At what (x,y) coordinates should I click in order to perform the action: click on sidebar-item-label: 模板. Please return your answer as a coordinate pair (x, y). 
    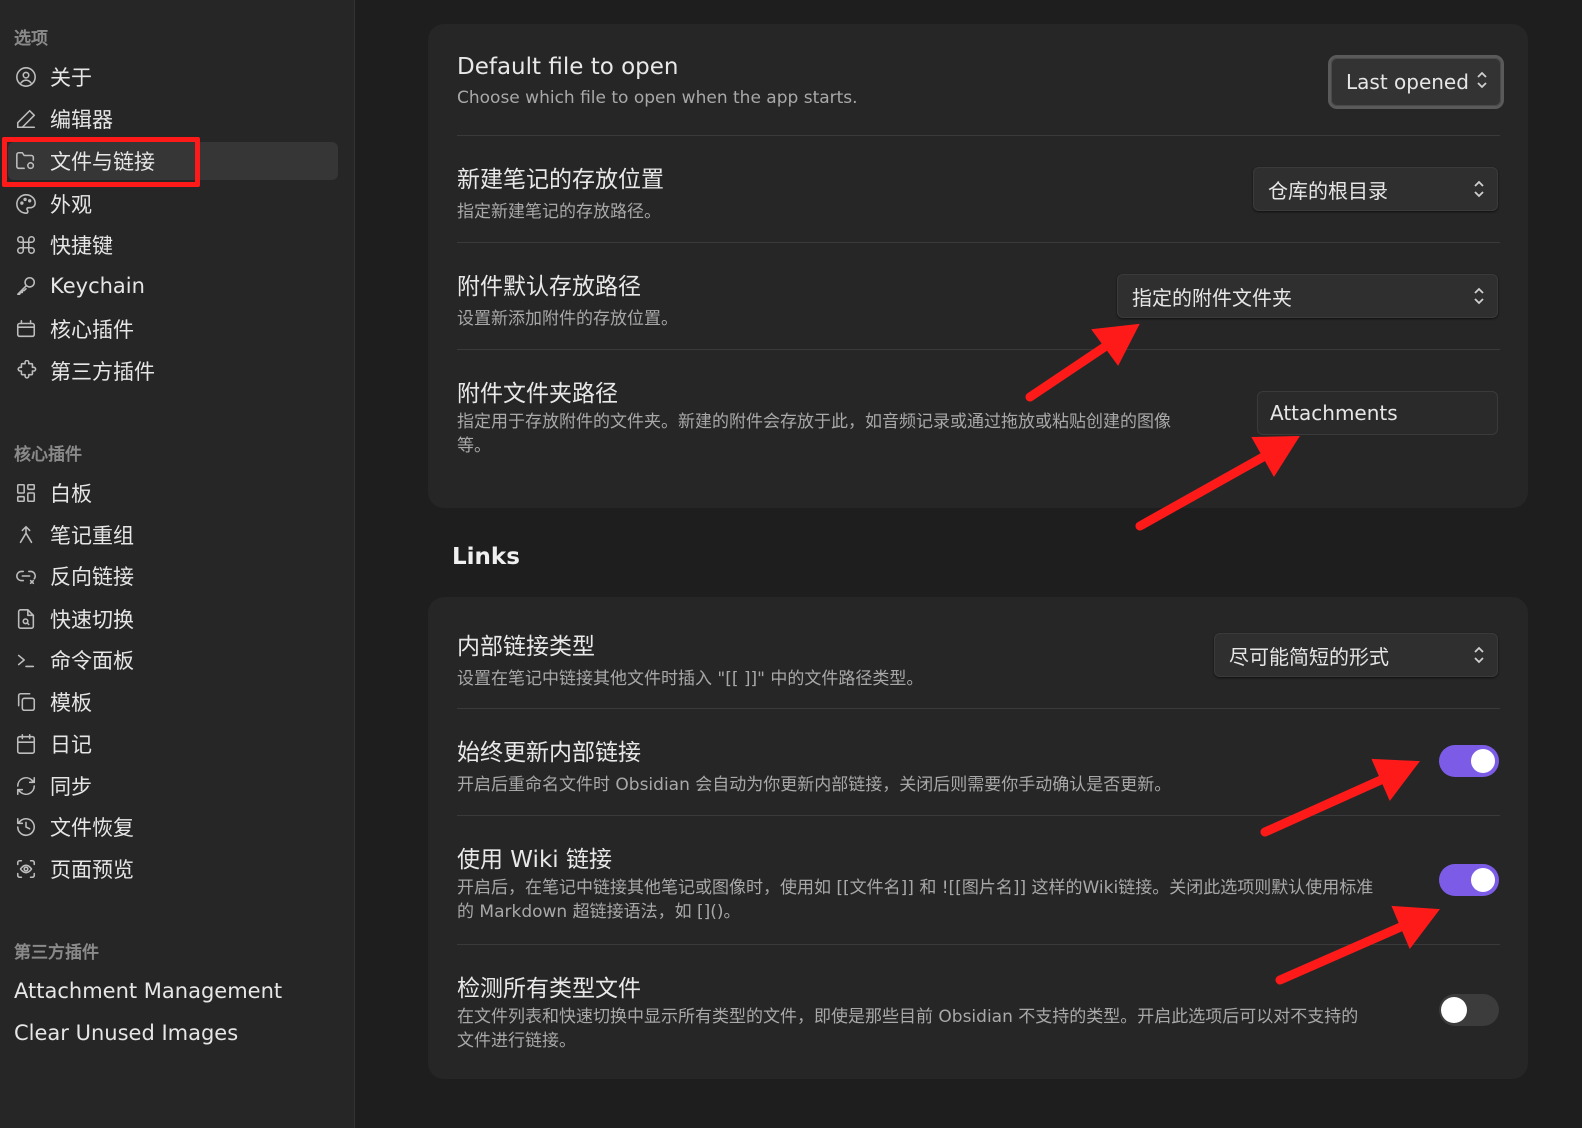
    Looking at the image, I should click on (71, 703).